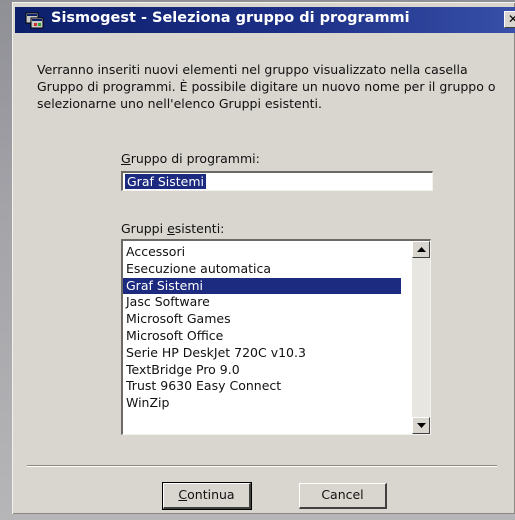 Image resolution: width=515 pixels, height=520 pixels. I want to click on group-field-label-text: ruppo di programmi:, so click(195, 158).